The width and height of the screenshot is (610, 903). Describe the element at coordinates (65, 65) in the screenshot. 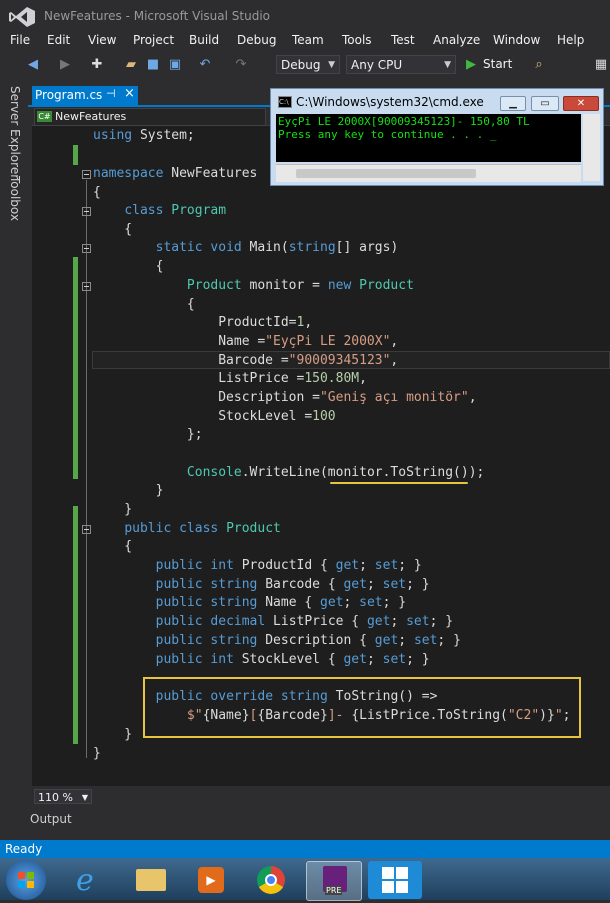

I see `forward-icon: ▶` at that location.